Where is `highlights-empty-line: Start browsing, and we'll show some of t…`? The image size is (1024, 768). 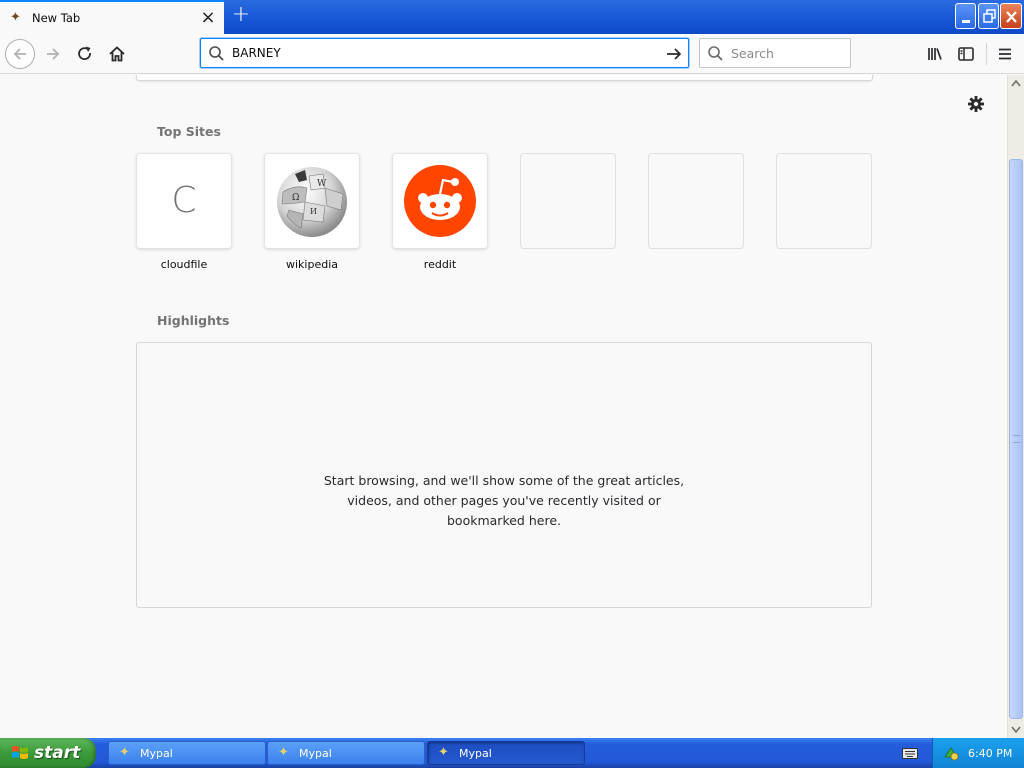
highlights-empty-line: Start browsing, and we'll show some of t… is located at coordinates (504, 480).